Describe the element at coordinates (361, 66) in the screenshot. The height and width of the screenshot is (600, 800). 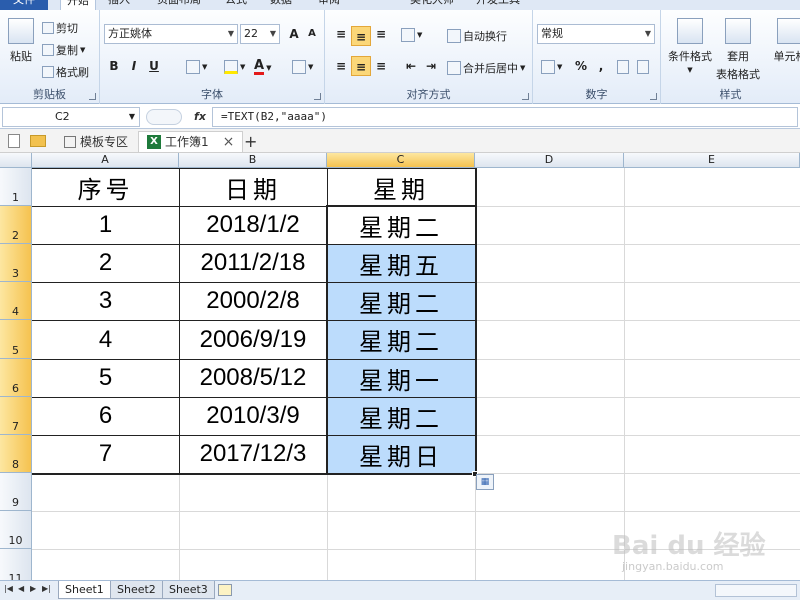
I see `align-center-button: ≡` at that location.